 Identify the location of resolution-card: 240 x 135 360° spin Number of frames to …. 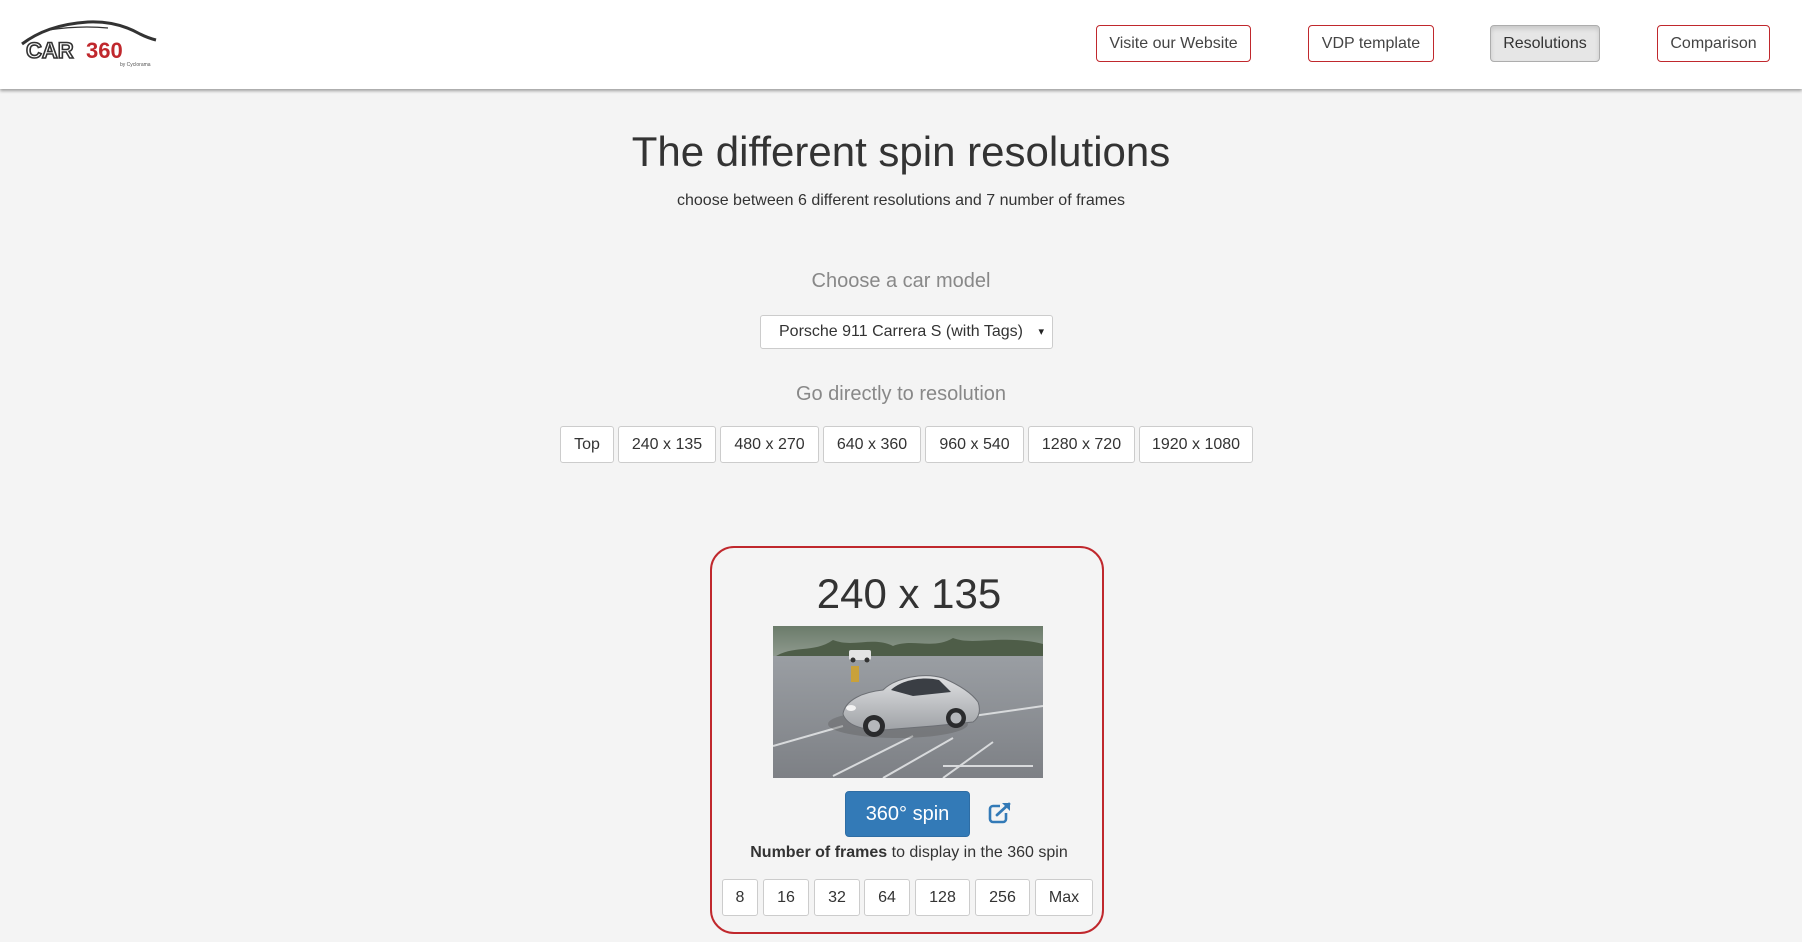
(907, 740).